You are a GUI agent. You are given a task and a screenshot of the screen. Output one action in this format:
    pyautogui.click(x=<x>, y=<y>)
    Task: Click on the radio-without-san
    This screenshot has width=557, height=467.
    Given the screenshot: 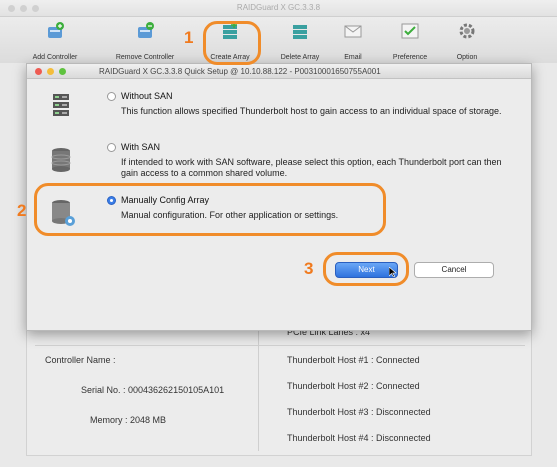 What is the action you would take?
    pyautogui.click(x=111, y=96)
    